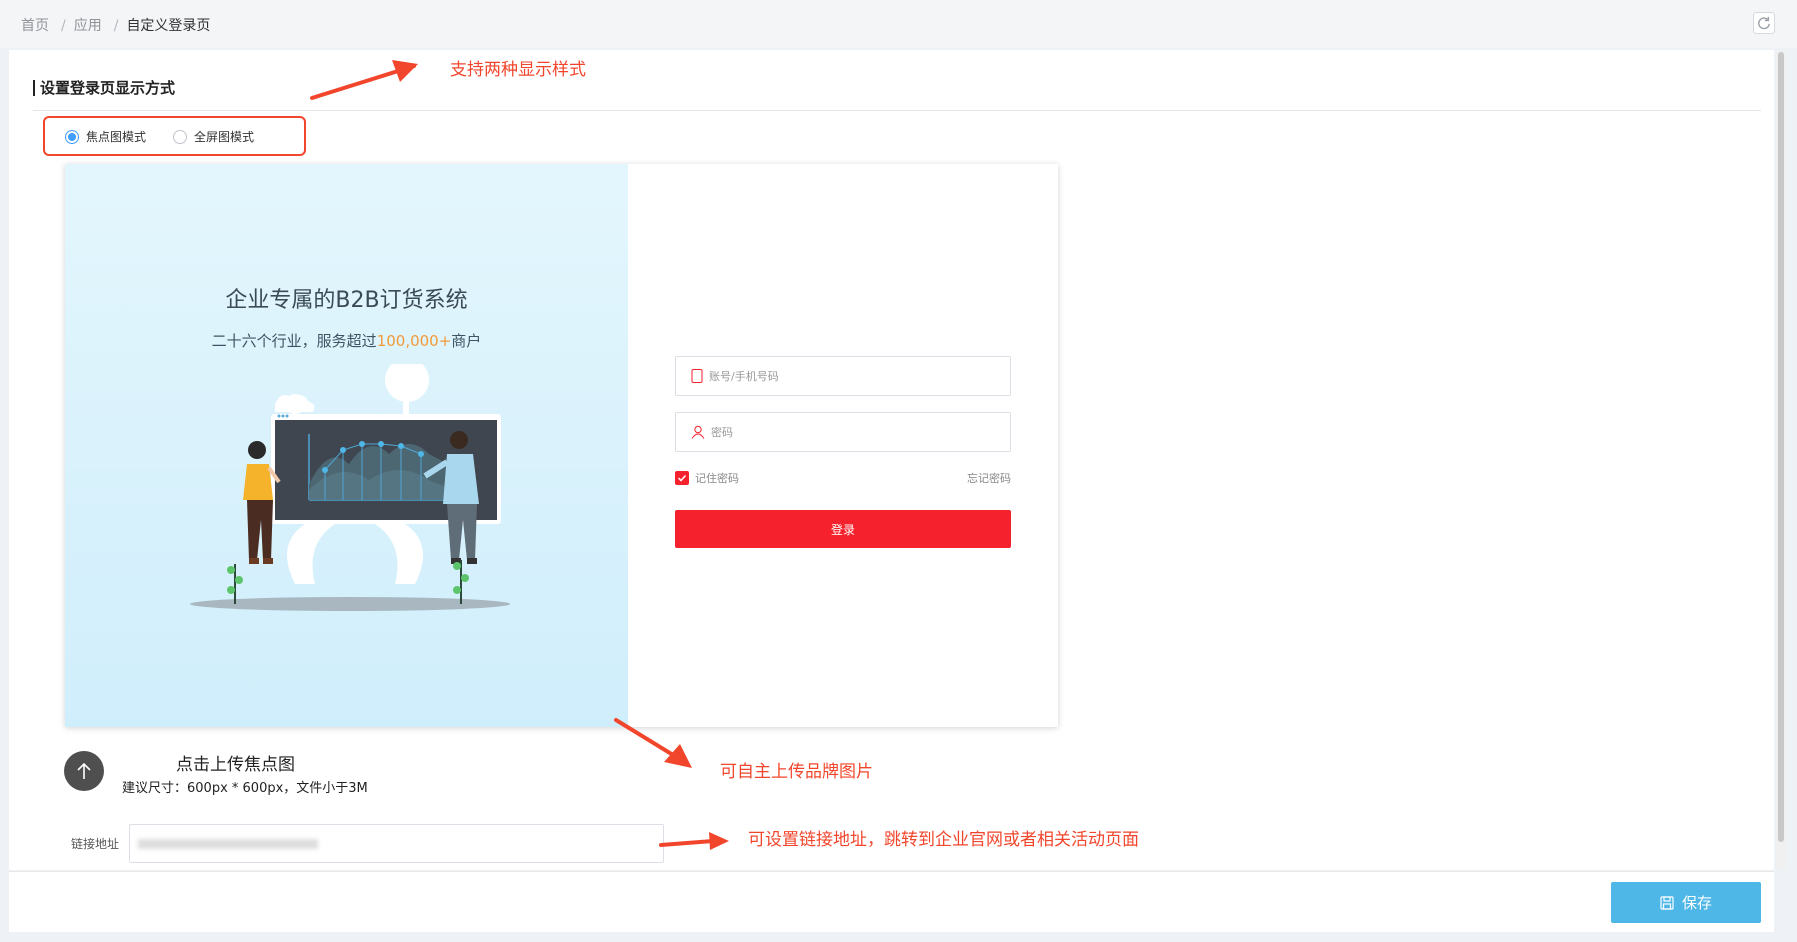  I want to click on save-label: 保存, so click(1696, 903).